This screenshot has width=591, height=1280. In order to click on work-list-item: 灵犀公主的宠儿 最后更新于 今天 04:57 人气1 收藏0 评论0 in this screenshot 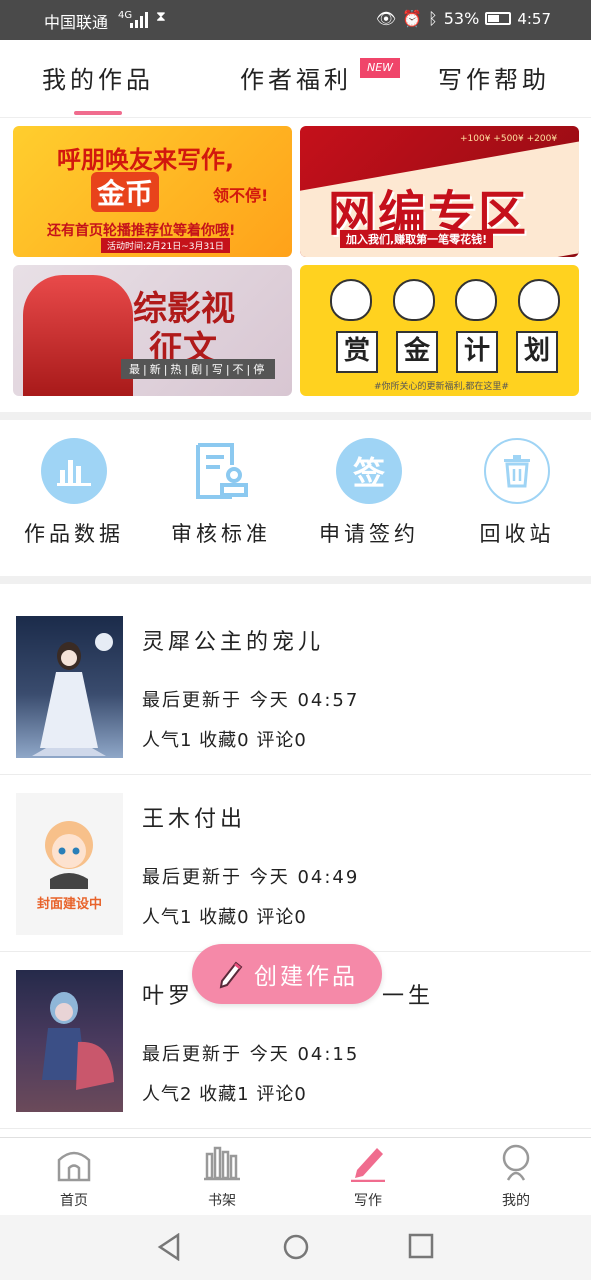, I will do `click(295, 686)`.